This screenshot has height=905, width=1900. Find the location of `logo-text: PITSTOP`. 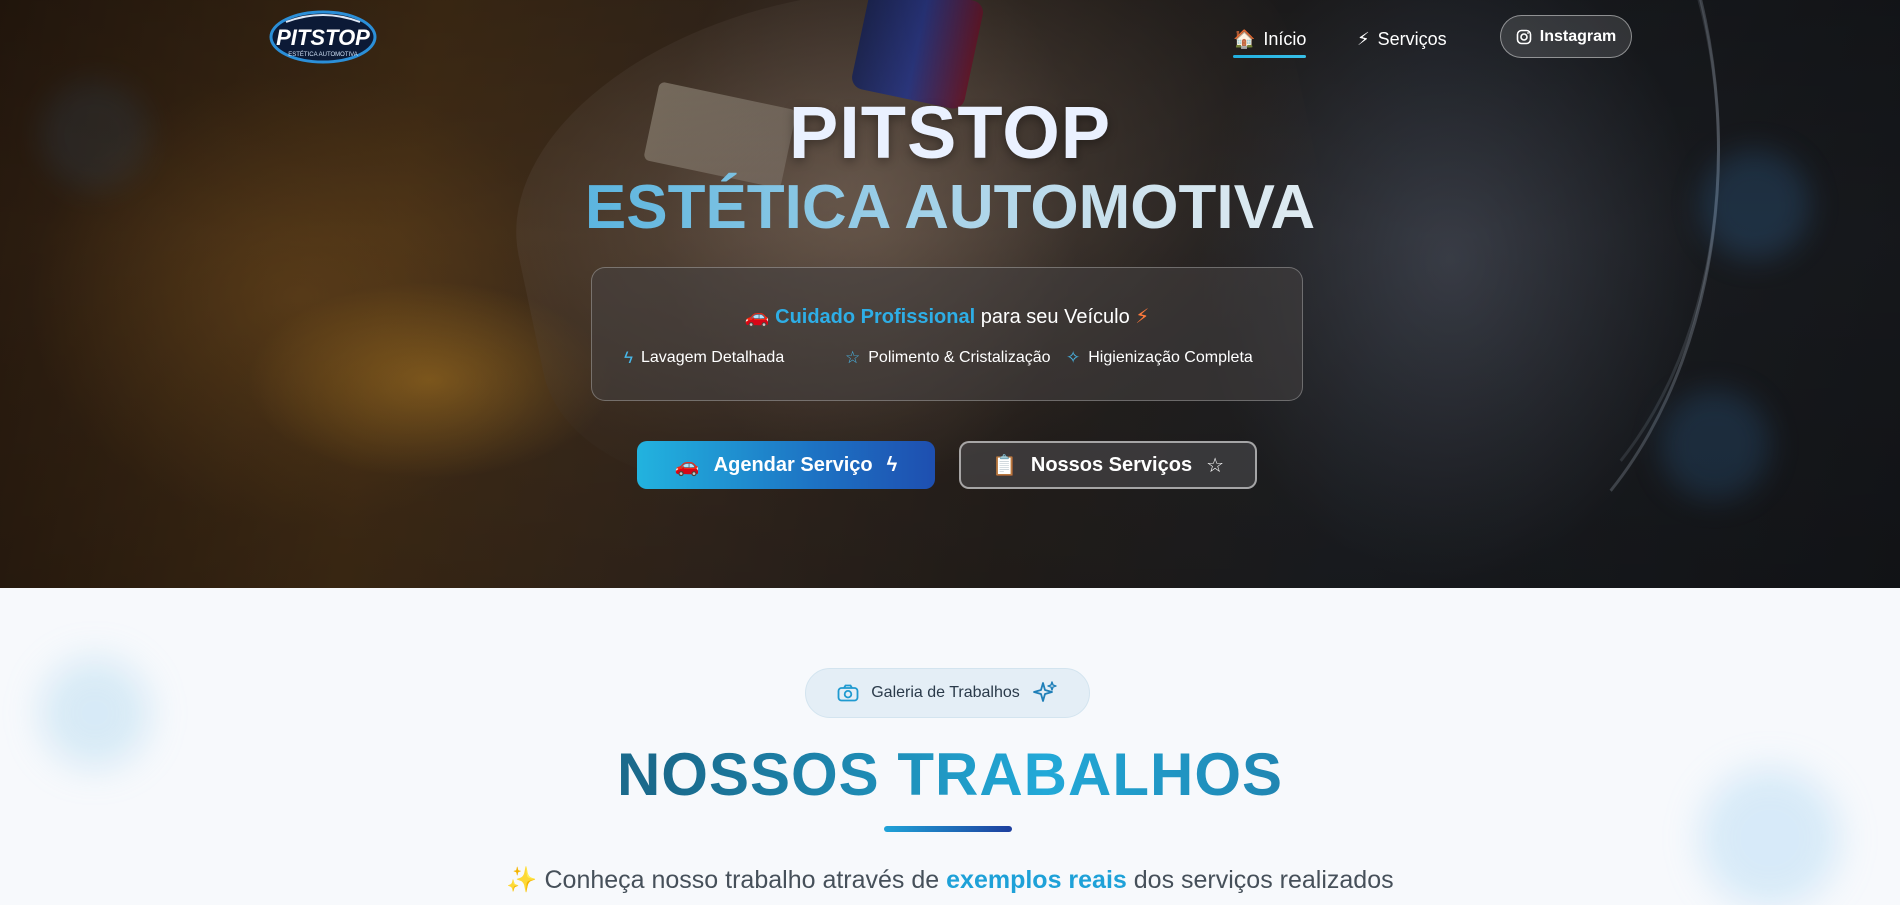

logo-text: PITSTOP is located at coordinates (323, 37).